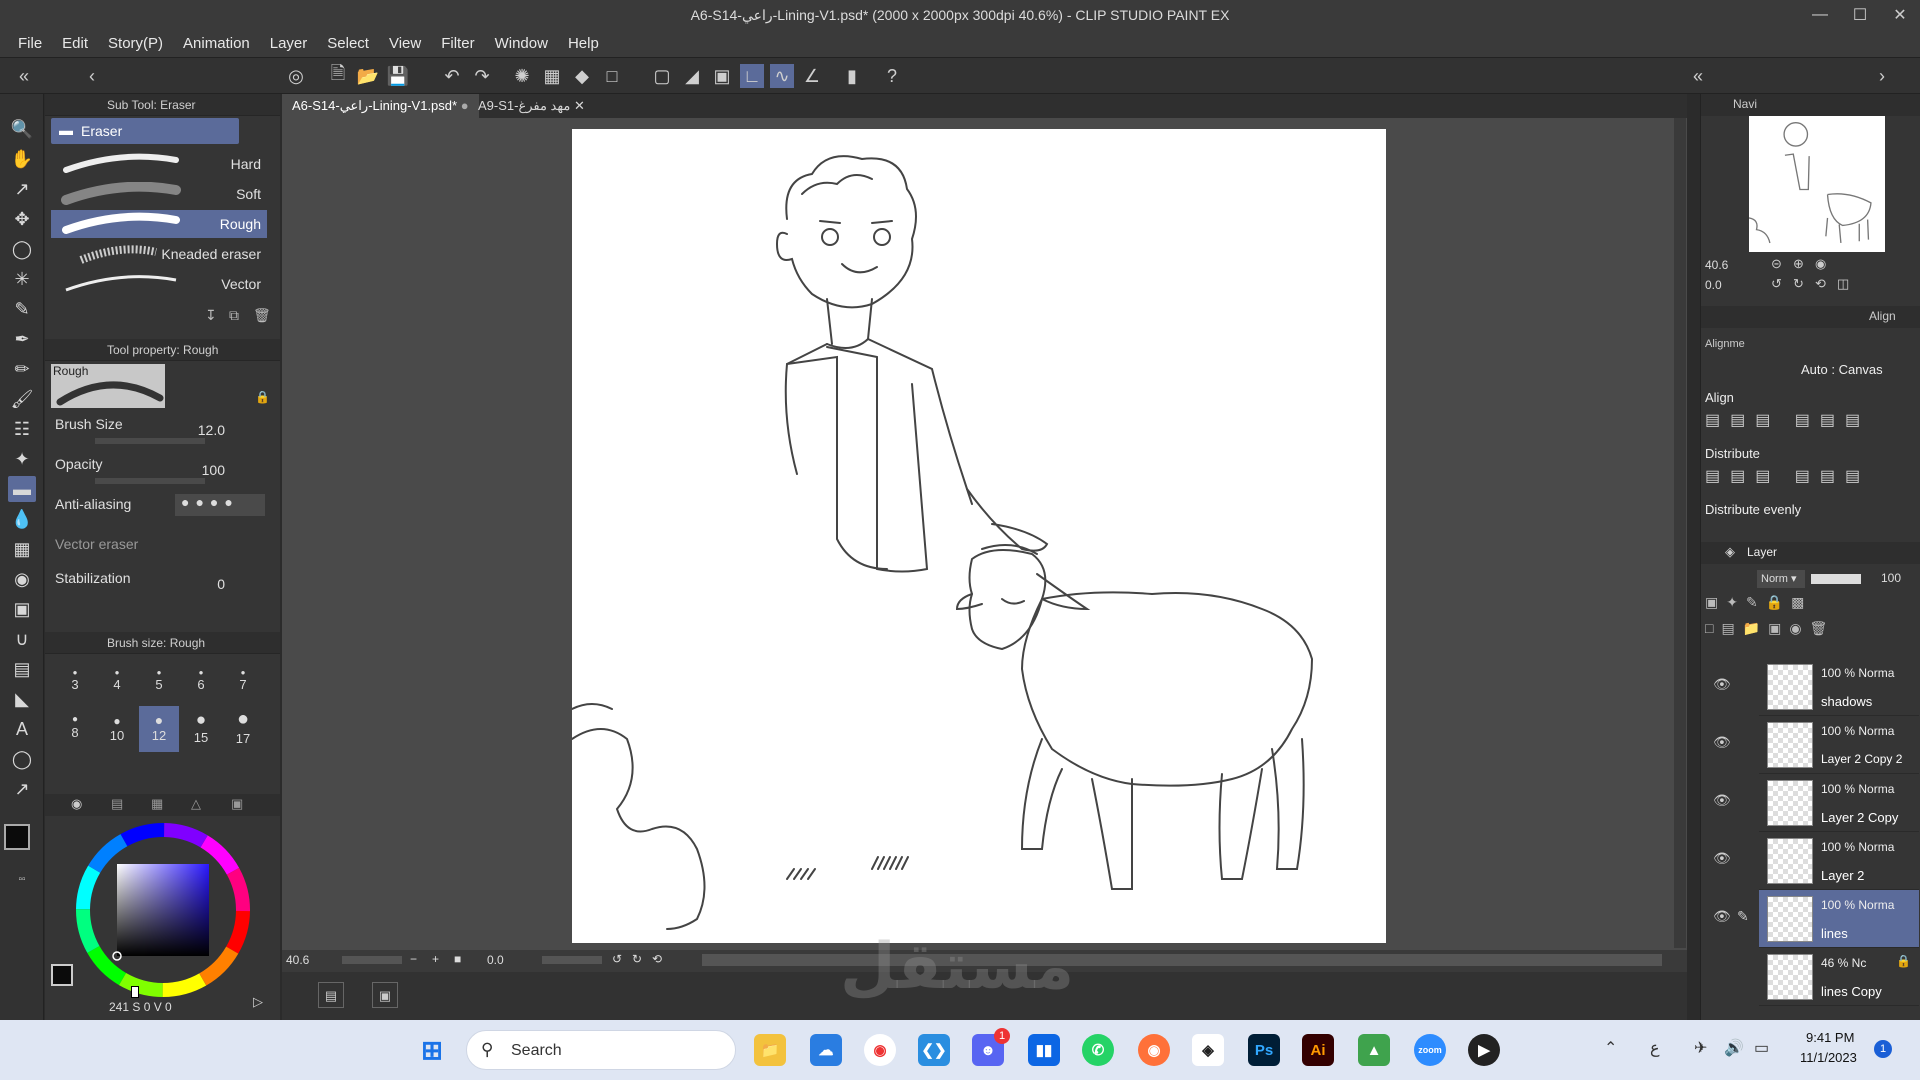  I want to click on chevron-right-icon: ›, so click(1882, 76).